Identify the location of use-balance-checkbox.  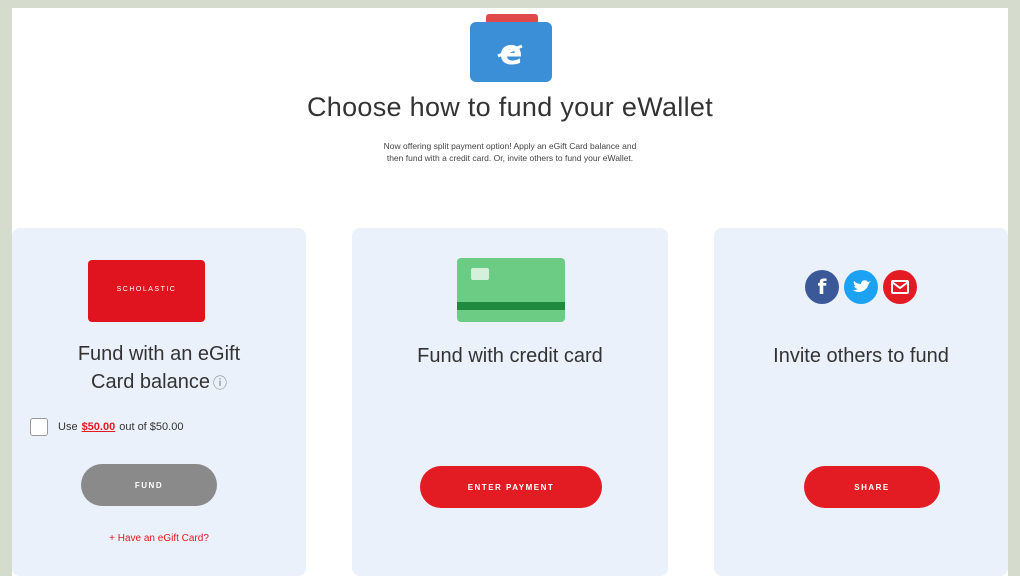
(39, 427).